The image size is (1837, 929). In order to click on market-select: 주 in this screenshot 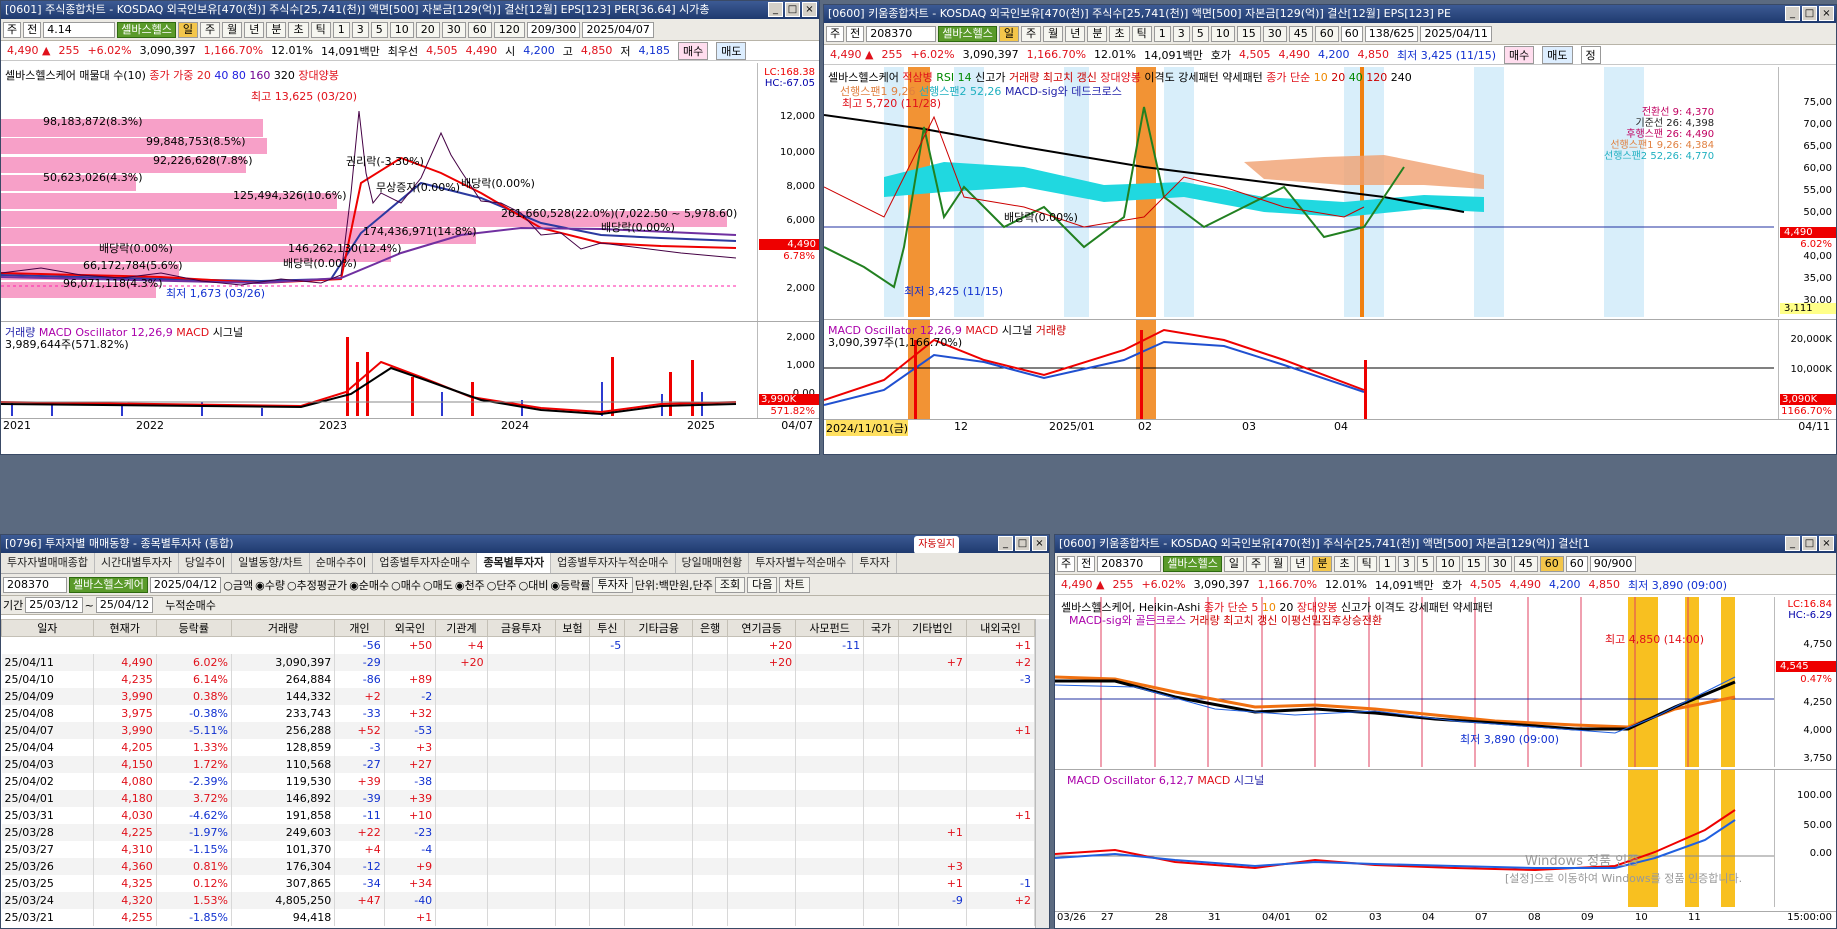, I will do `click(1066, 563)`.